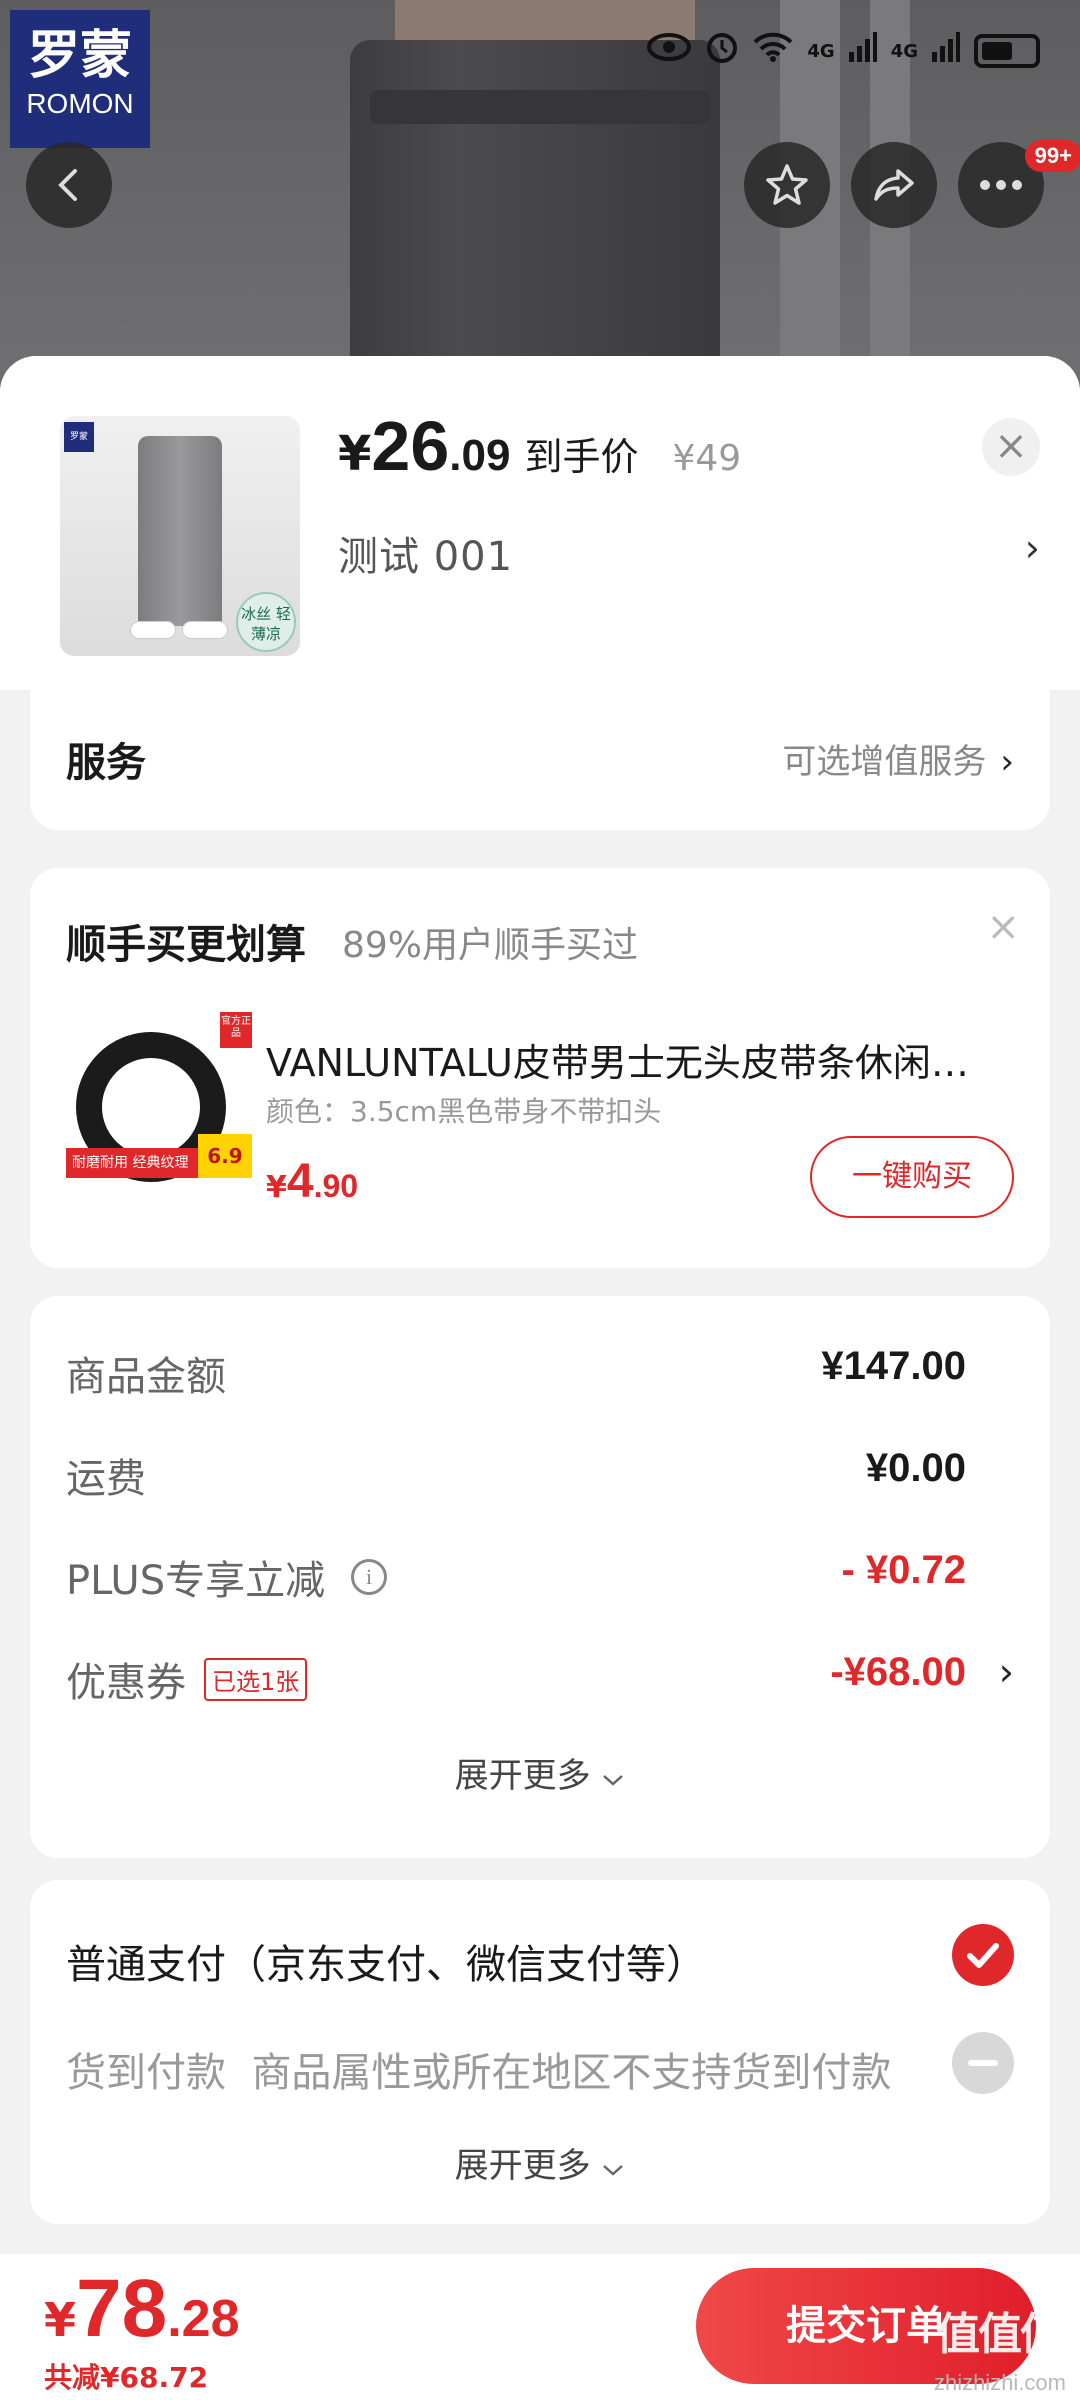 The width and height of the screenshot is (1080, 2400). Describe the element at coordinates (915, 1468) in the screenshot. I see `fee-value: ¥0.00` at that location.